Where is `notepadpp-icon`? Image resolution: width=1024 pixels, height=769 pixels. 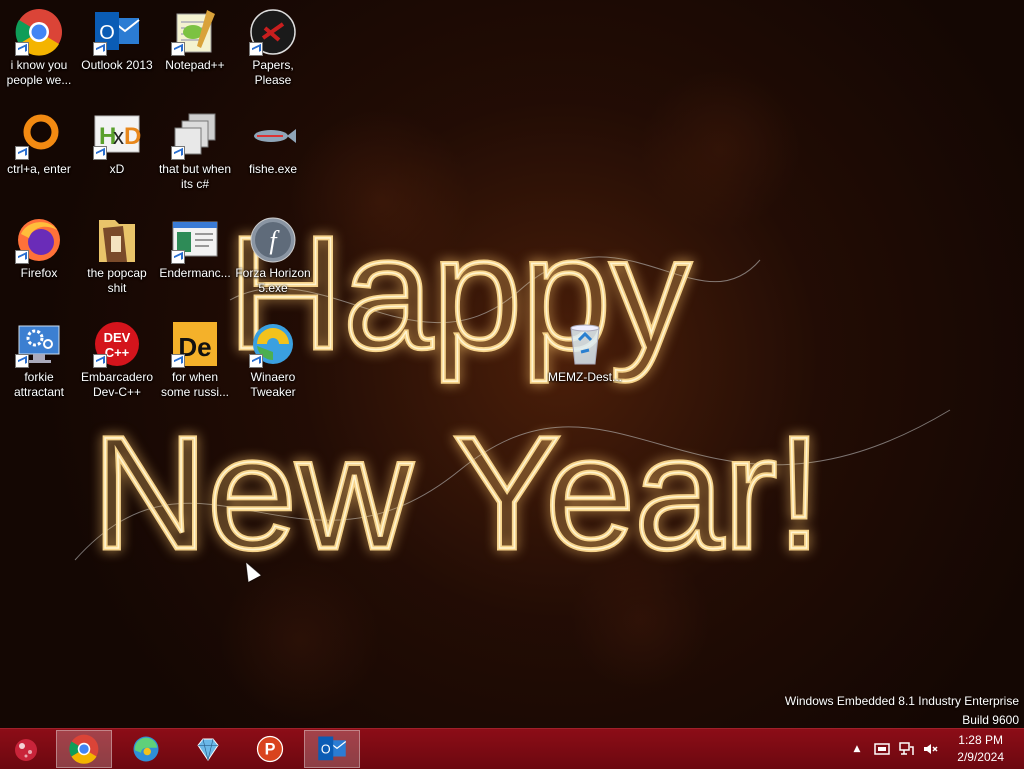
notepadpp-icon is located at coordinates (195, 32).